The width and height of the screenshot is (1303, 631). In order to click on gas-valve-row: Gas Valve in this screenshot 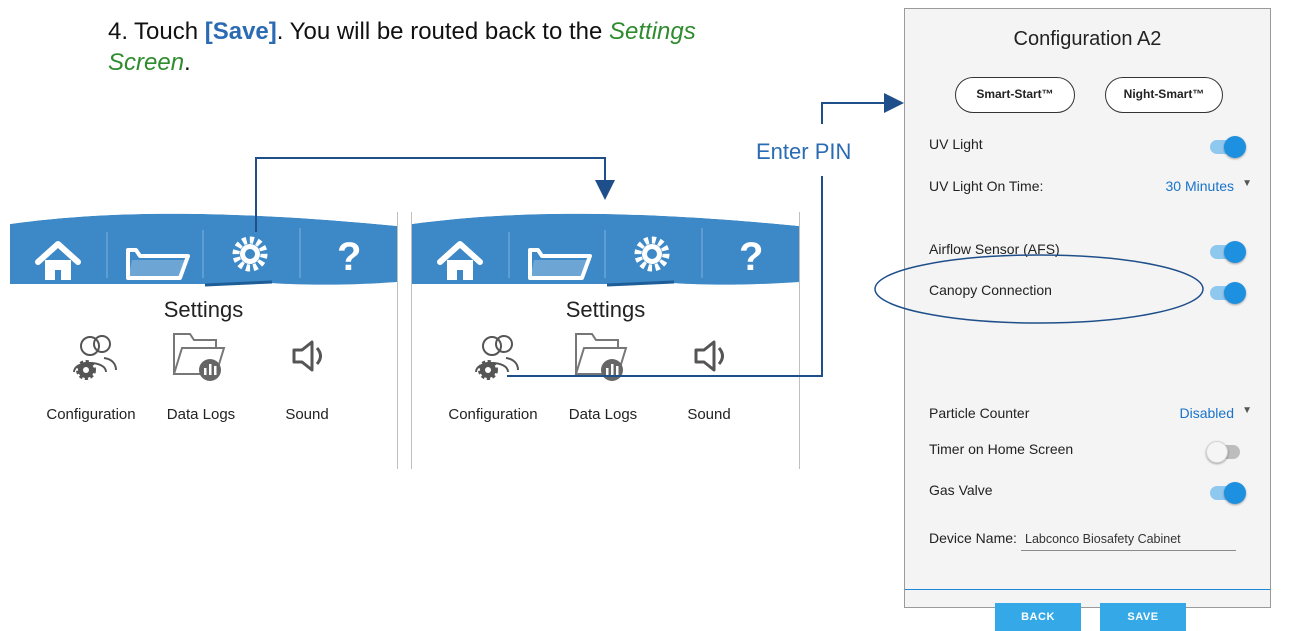, I will do `click(1087, 491)`.